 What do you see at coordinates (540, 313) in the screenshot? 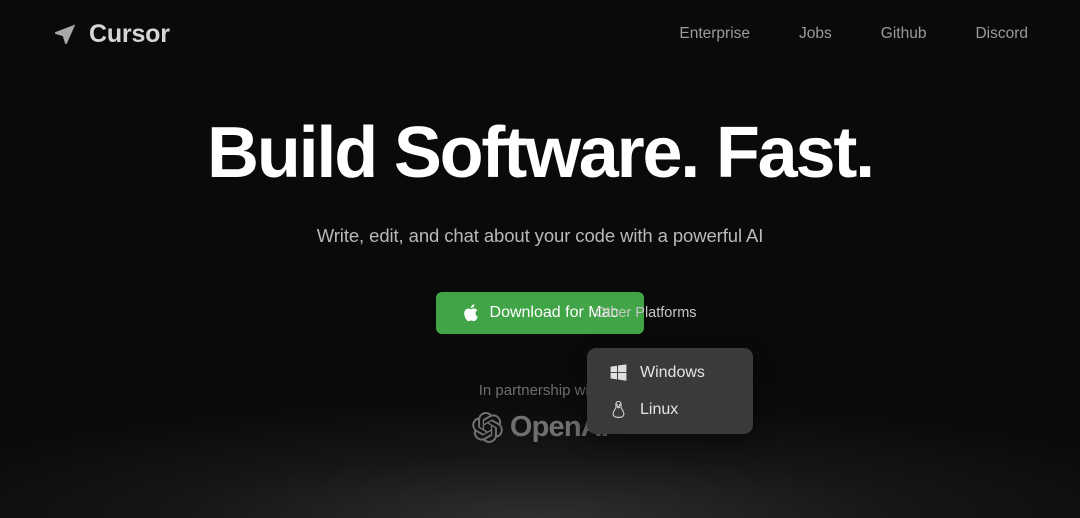
I see `cta-row: Download for Mac Other Platforms` at bounding box center [540, 313].